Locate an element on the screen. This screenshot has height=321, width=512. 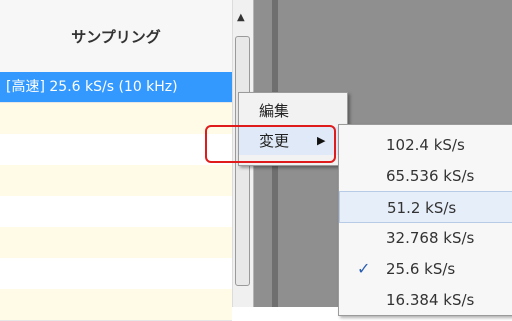
submenu-item-32-768: 32.768 kS/s is located at coordinates (425, 238).